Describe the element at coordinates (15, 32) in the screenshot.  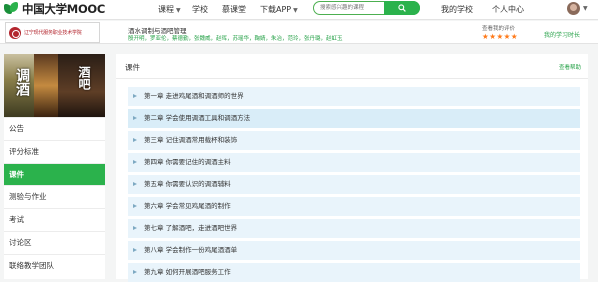
I see `school-emblem-icon` at that location.